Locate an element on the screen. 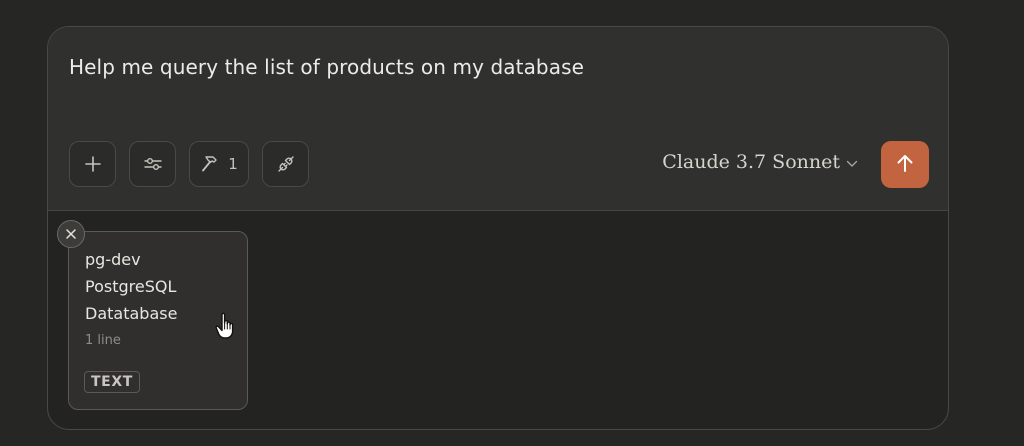  tools-count: 1 is located at coordinates (233, 164).